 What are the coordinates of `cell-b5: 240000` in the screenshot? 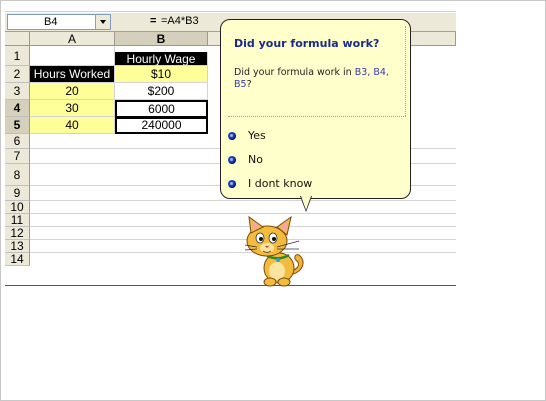 It's located at (161, 125).